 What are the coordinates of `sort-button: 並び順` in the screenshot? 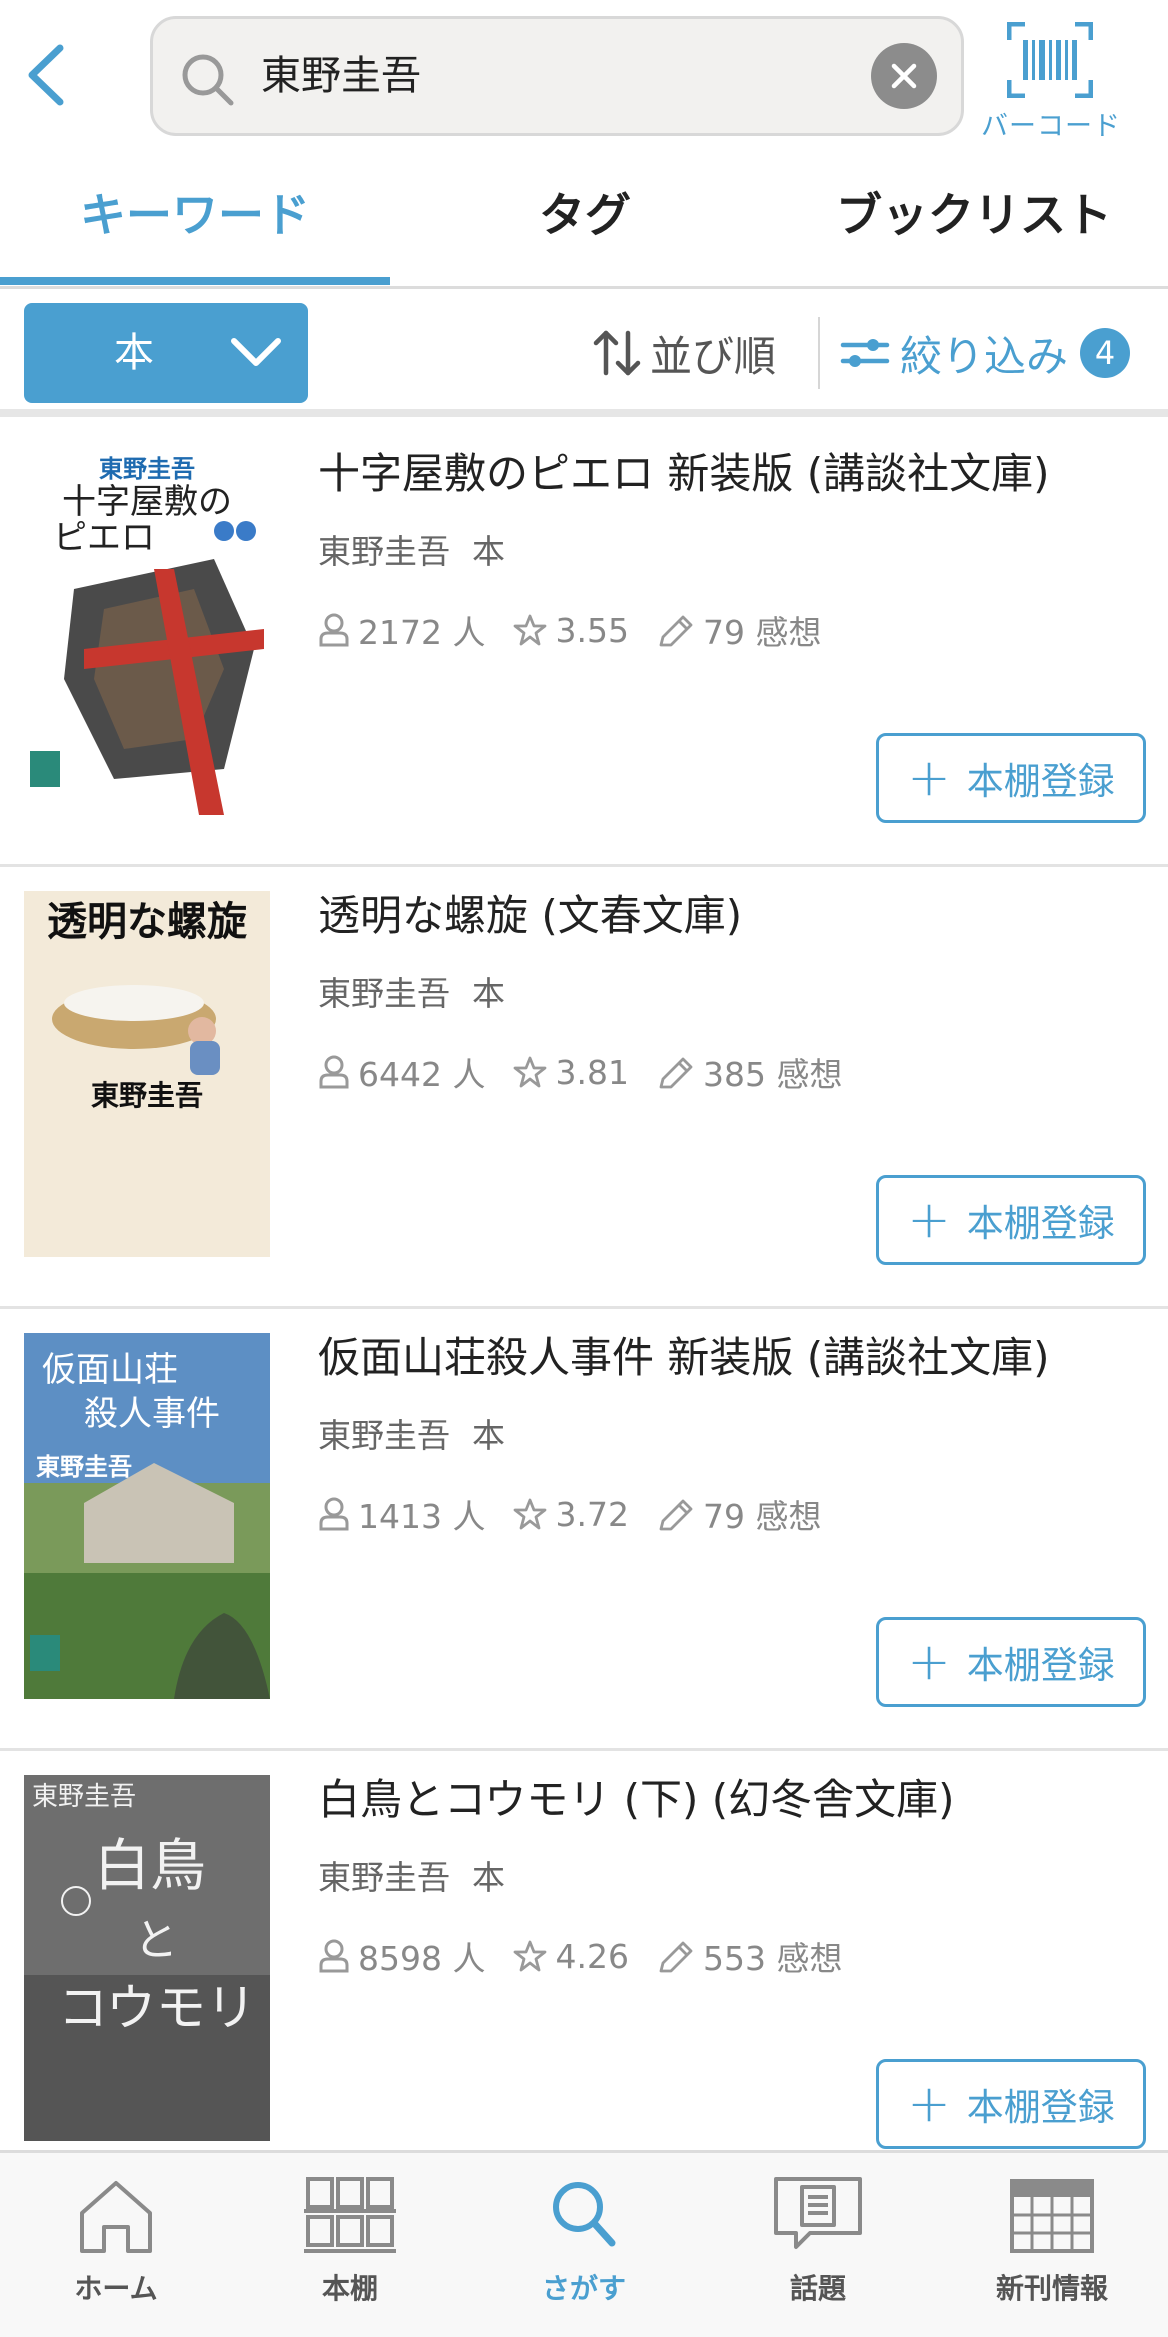 It's located at (702, 353).